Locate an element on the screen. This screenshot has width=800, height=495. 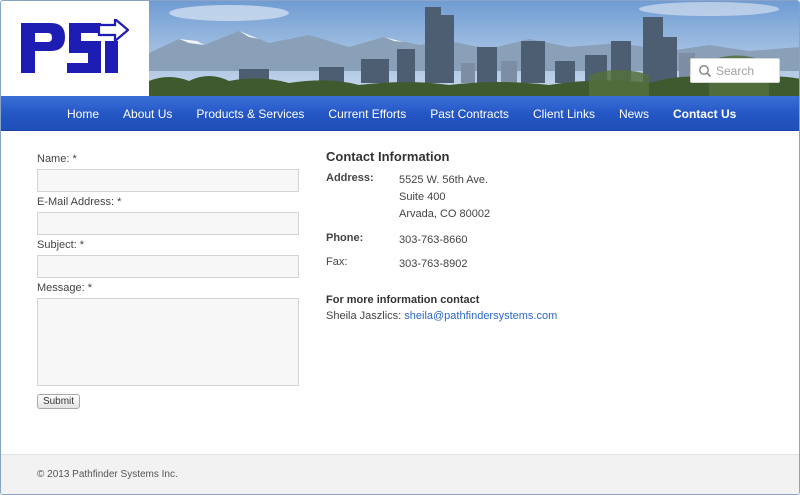
nav-item-client-links: Client Links is located at coordinates (564, 114).